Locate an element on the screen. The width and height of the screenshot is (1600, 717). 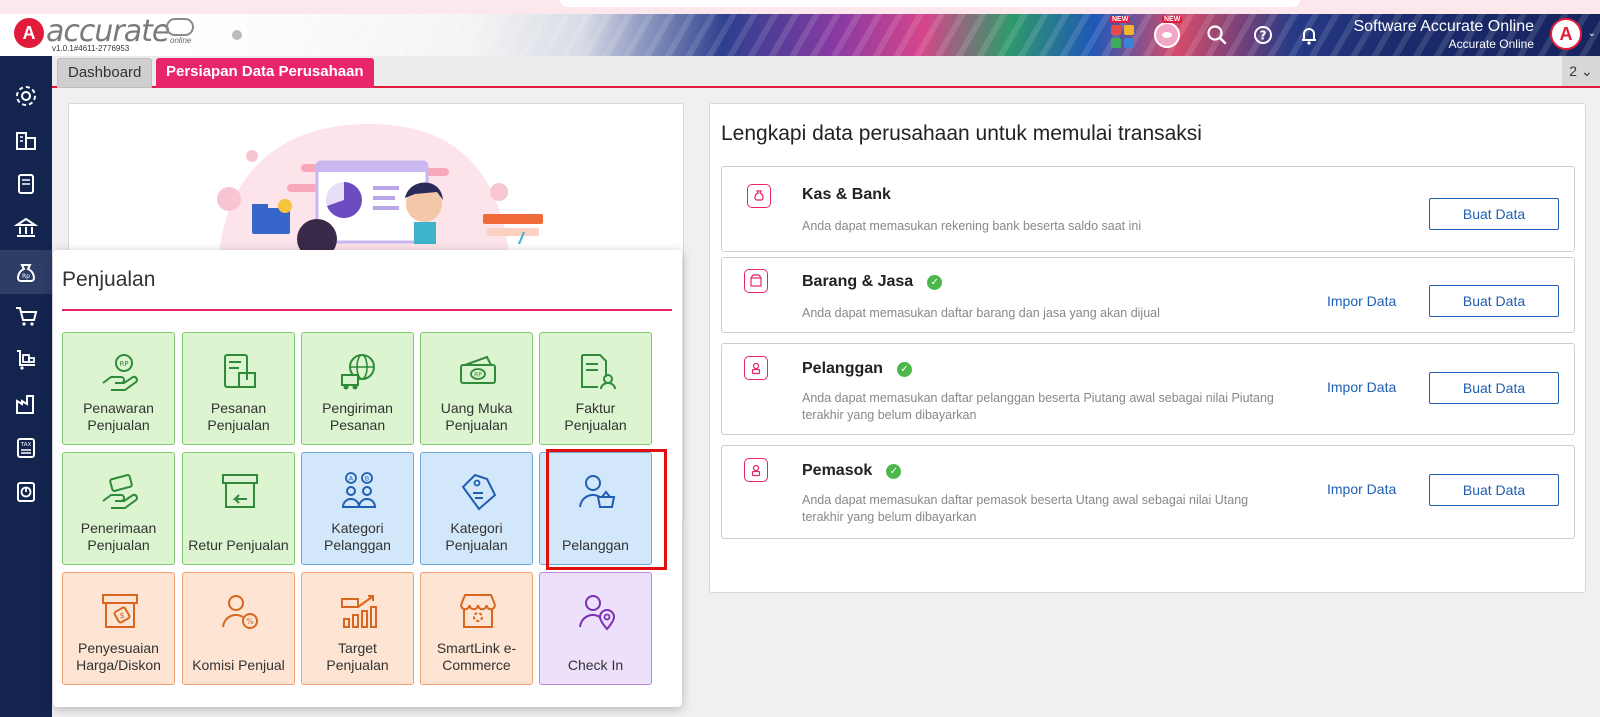
bell-icon is located at coordinates (1309, 35).